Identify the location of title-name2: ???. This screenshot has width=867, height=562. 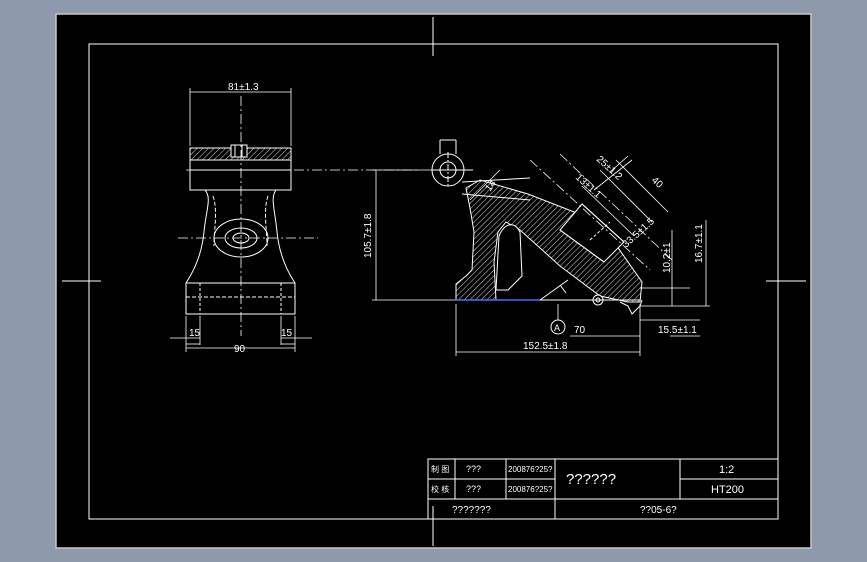
(473, 489).